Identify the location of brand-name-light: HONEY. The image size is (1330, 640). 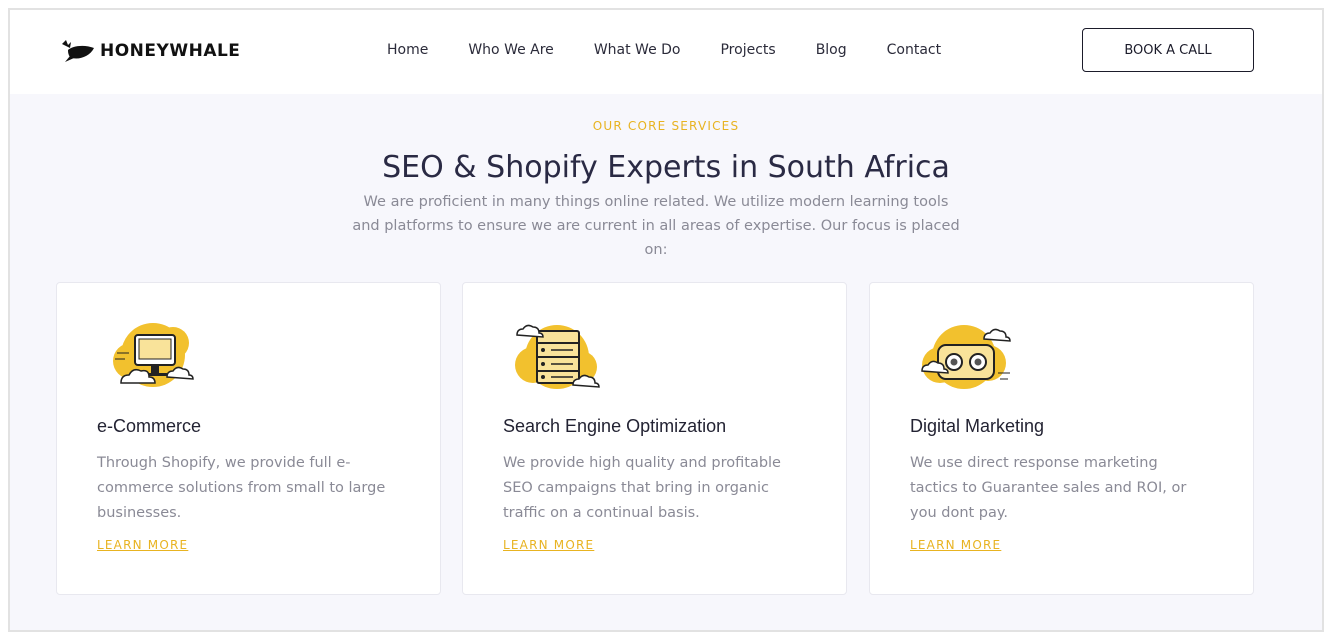
(135, 51).